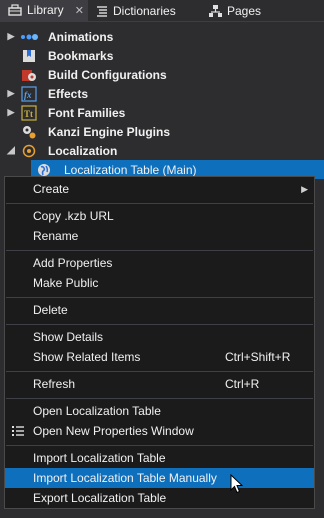 The image size is (324, 518). I want to click on menu-item-import-localization-table: Import Localization Table, so click(159, 458).